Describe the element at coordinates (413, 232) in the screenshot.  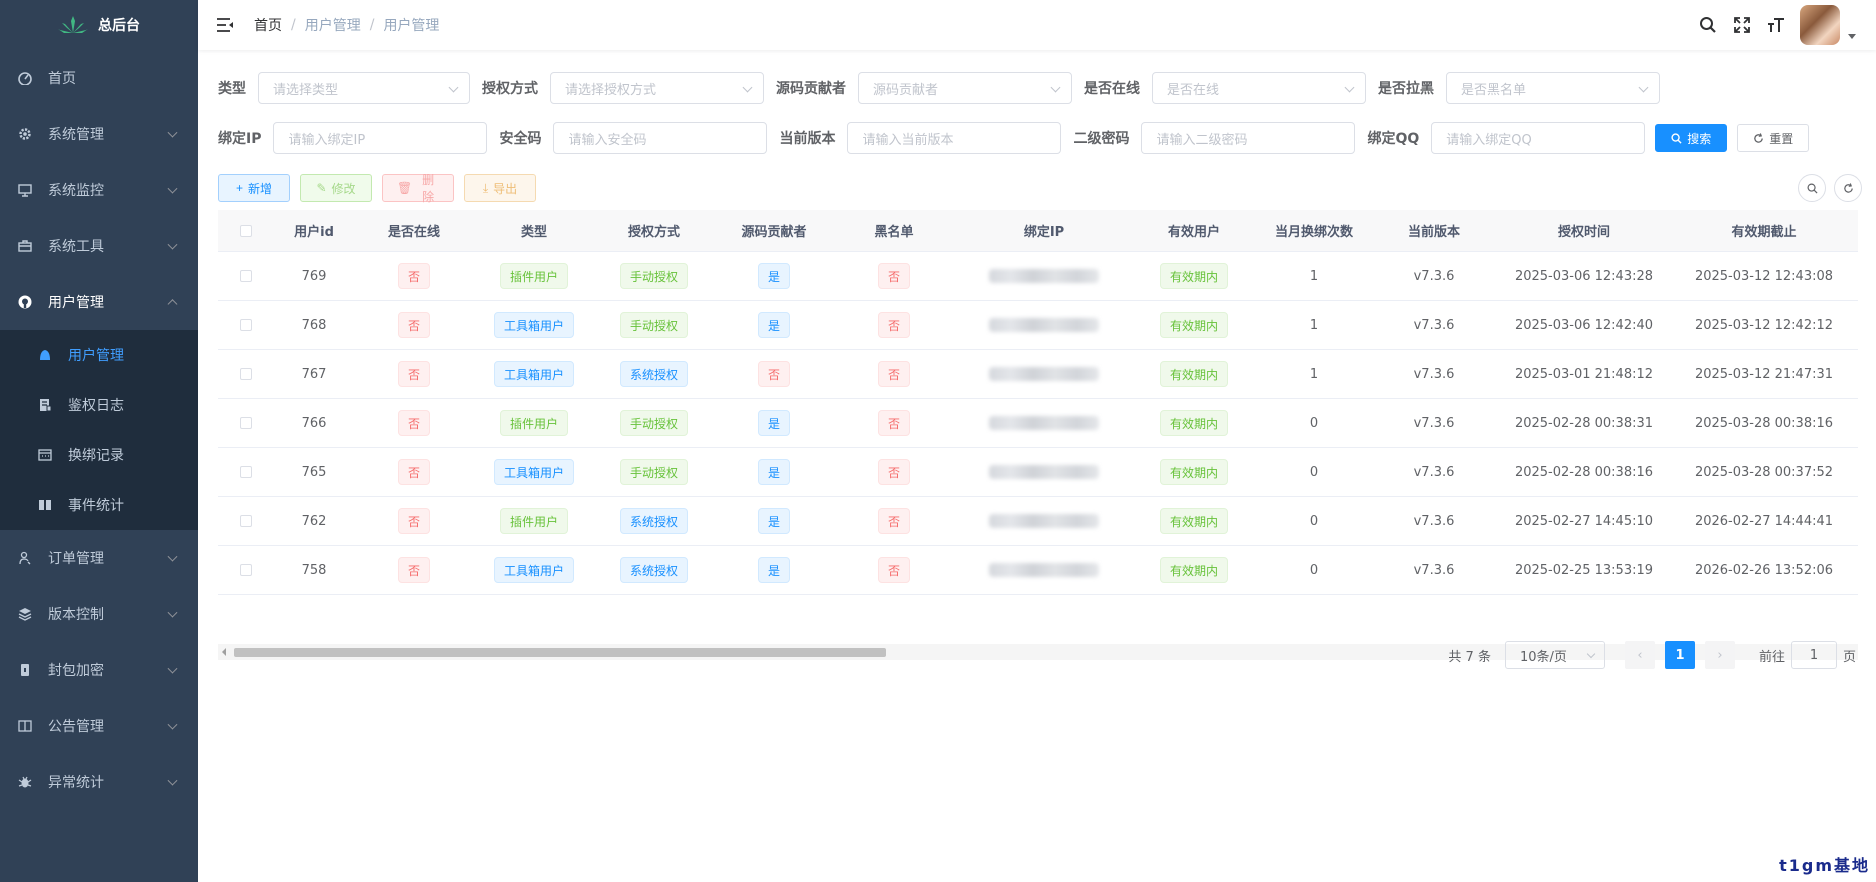
I see `column-header: 是否在线` at that location.